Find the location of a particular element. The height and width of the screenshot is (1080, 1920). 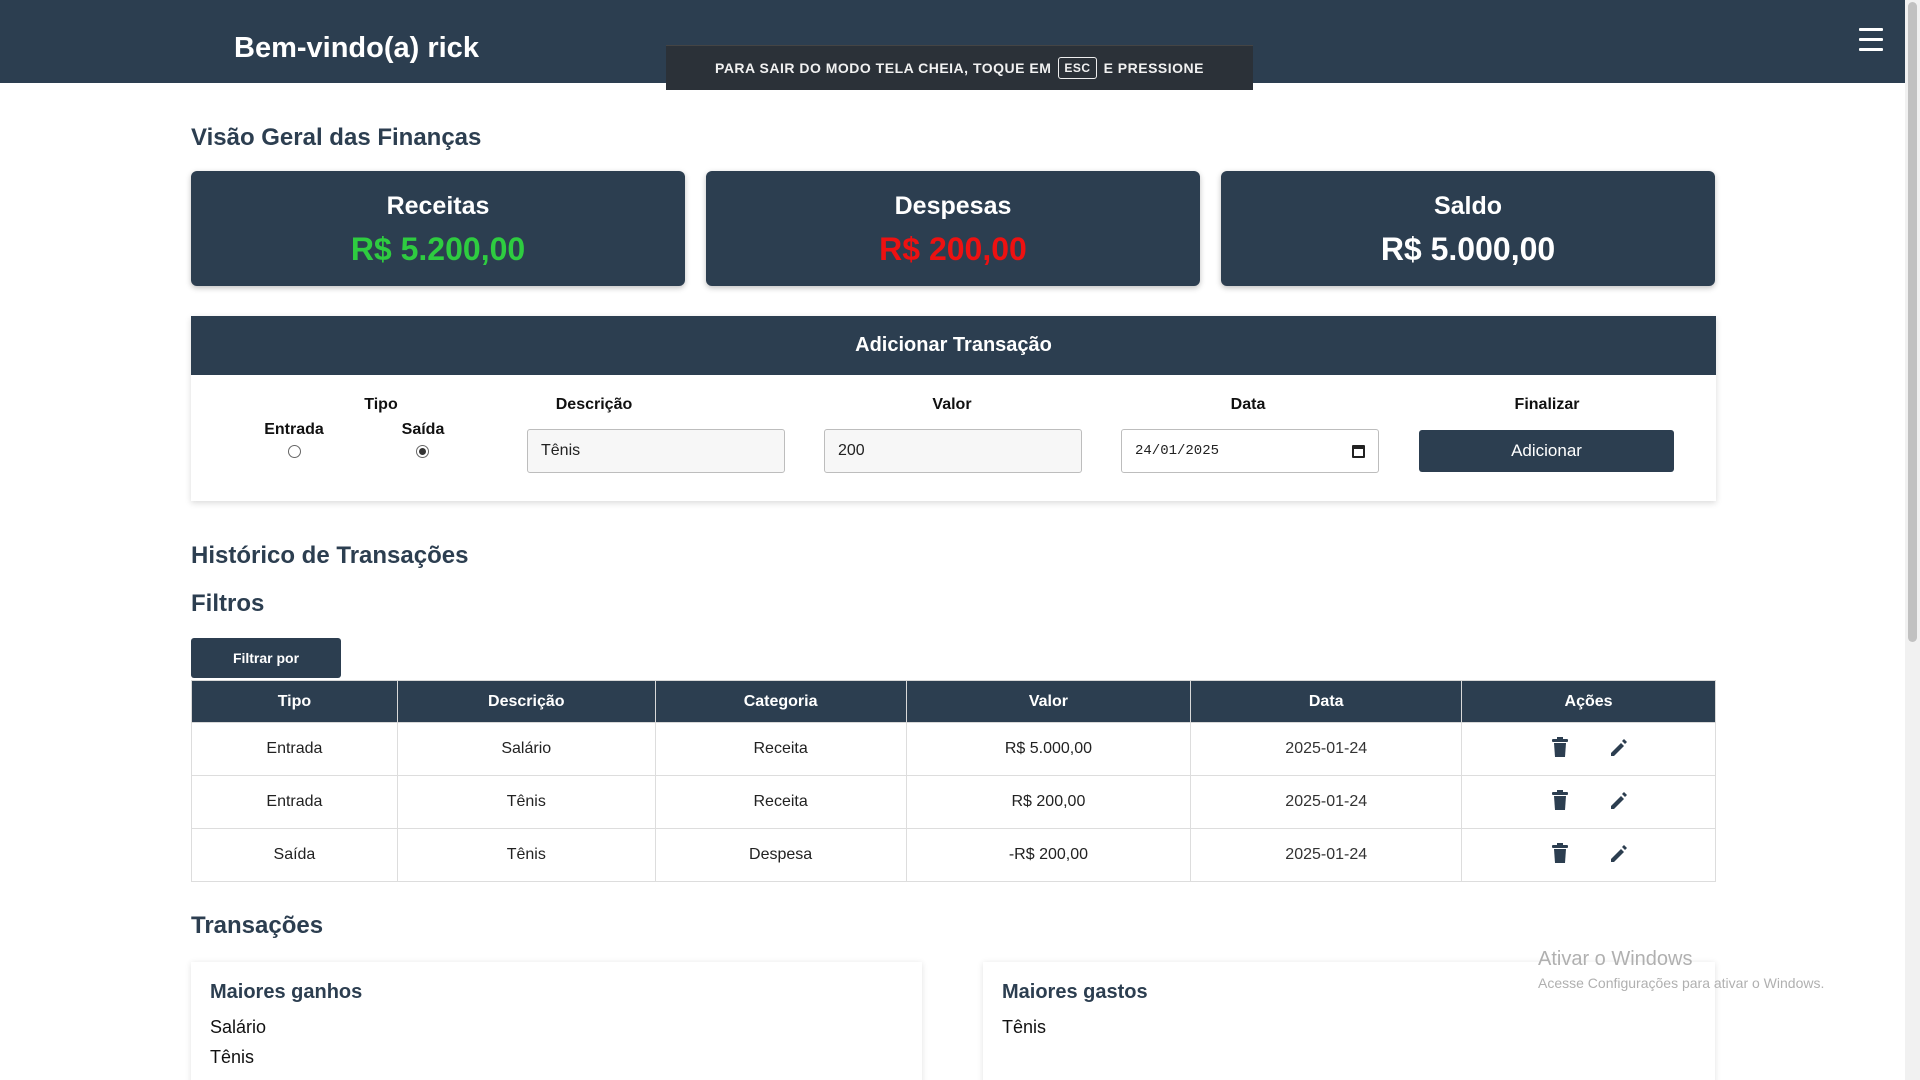

top-gains-title: Maiores ganhos is located at coordinates (286, 992).